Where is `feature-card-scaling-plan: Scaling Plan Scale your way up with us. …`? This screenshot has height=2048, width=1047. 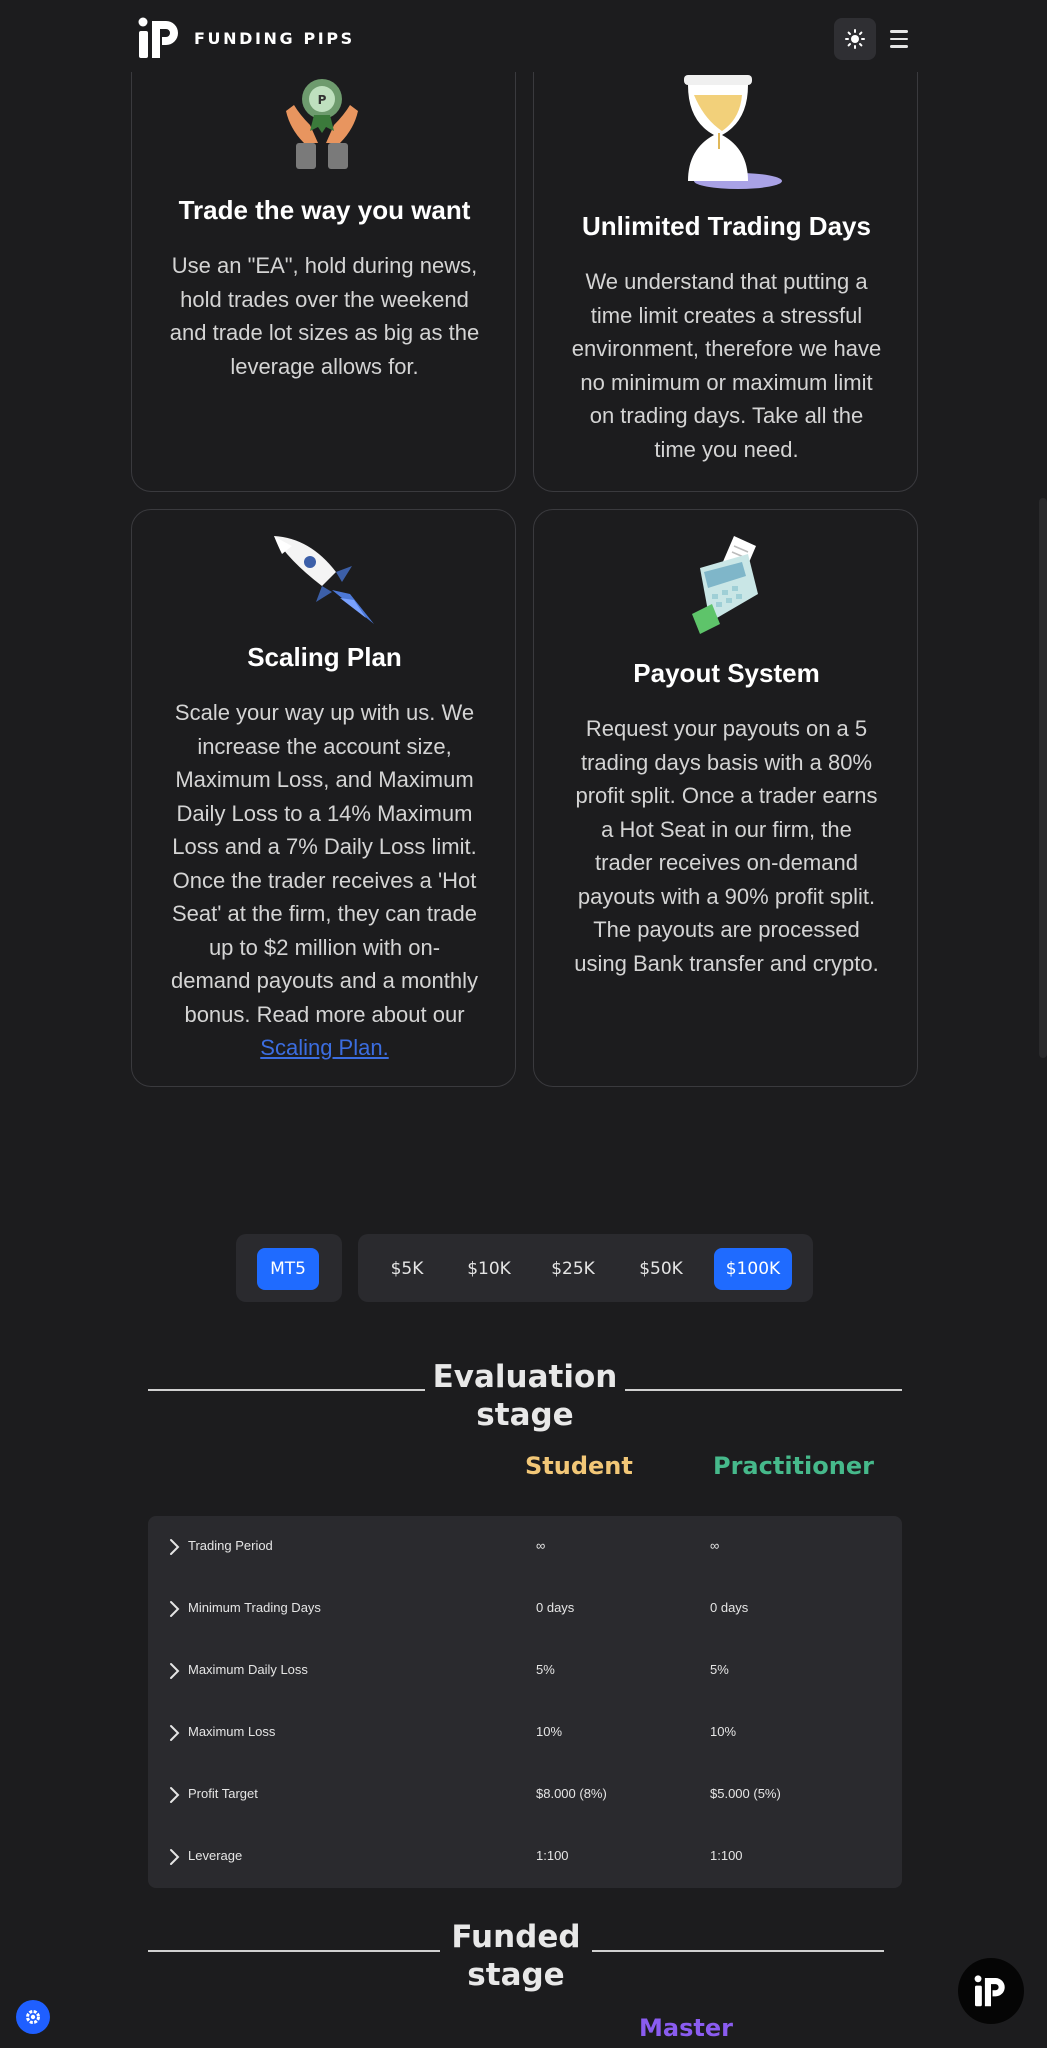
feature-card-scaling-plan: Scaling Plan Scale your way up with us. … is located at coordinates (323, 798).